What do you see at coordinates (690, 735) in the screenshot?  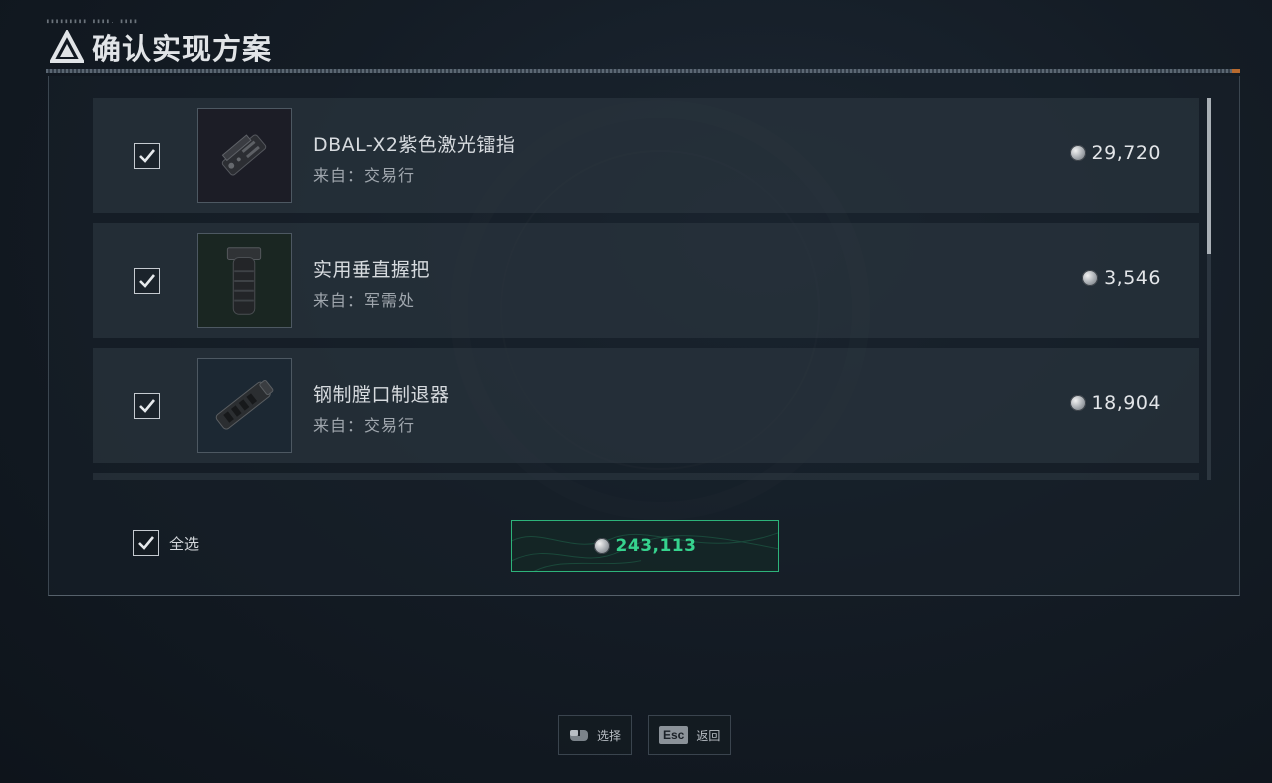 I see `hint-back: Esc 返回` at bounding box center [690, 735].